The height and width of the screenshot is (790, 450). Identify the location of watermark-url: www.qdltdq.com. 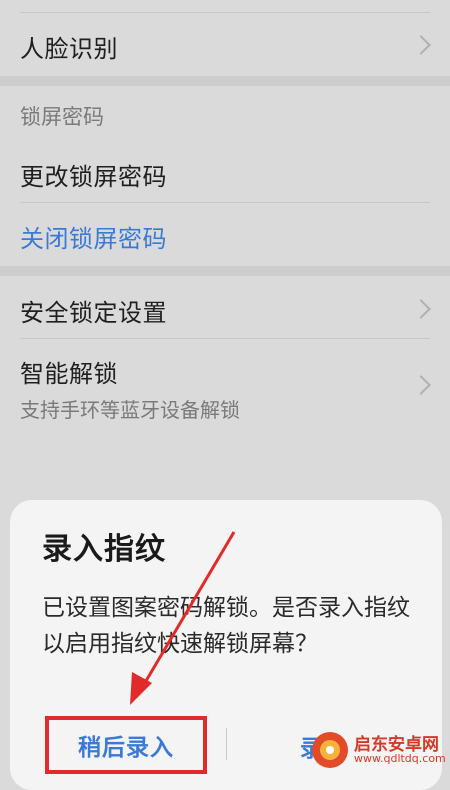
(400, 758).